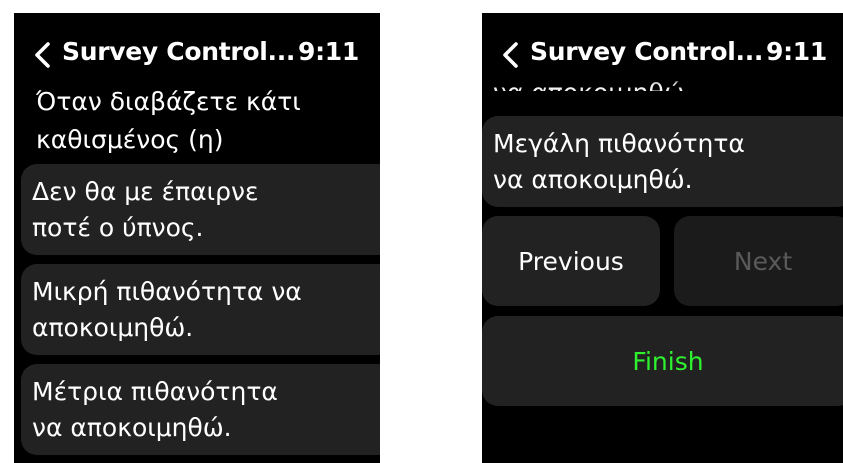 The width and height of the screenshot is (843, 463). What do you see at coordinates (200, 309) in the screenshot?
I see `answer-option: Μικρή πιθανότητα να αποκοιμηθώ.` at bounding box center [200, 309].